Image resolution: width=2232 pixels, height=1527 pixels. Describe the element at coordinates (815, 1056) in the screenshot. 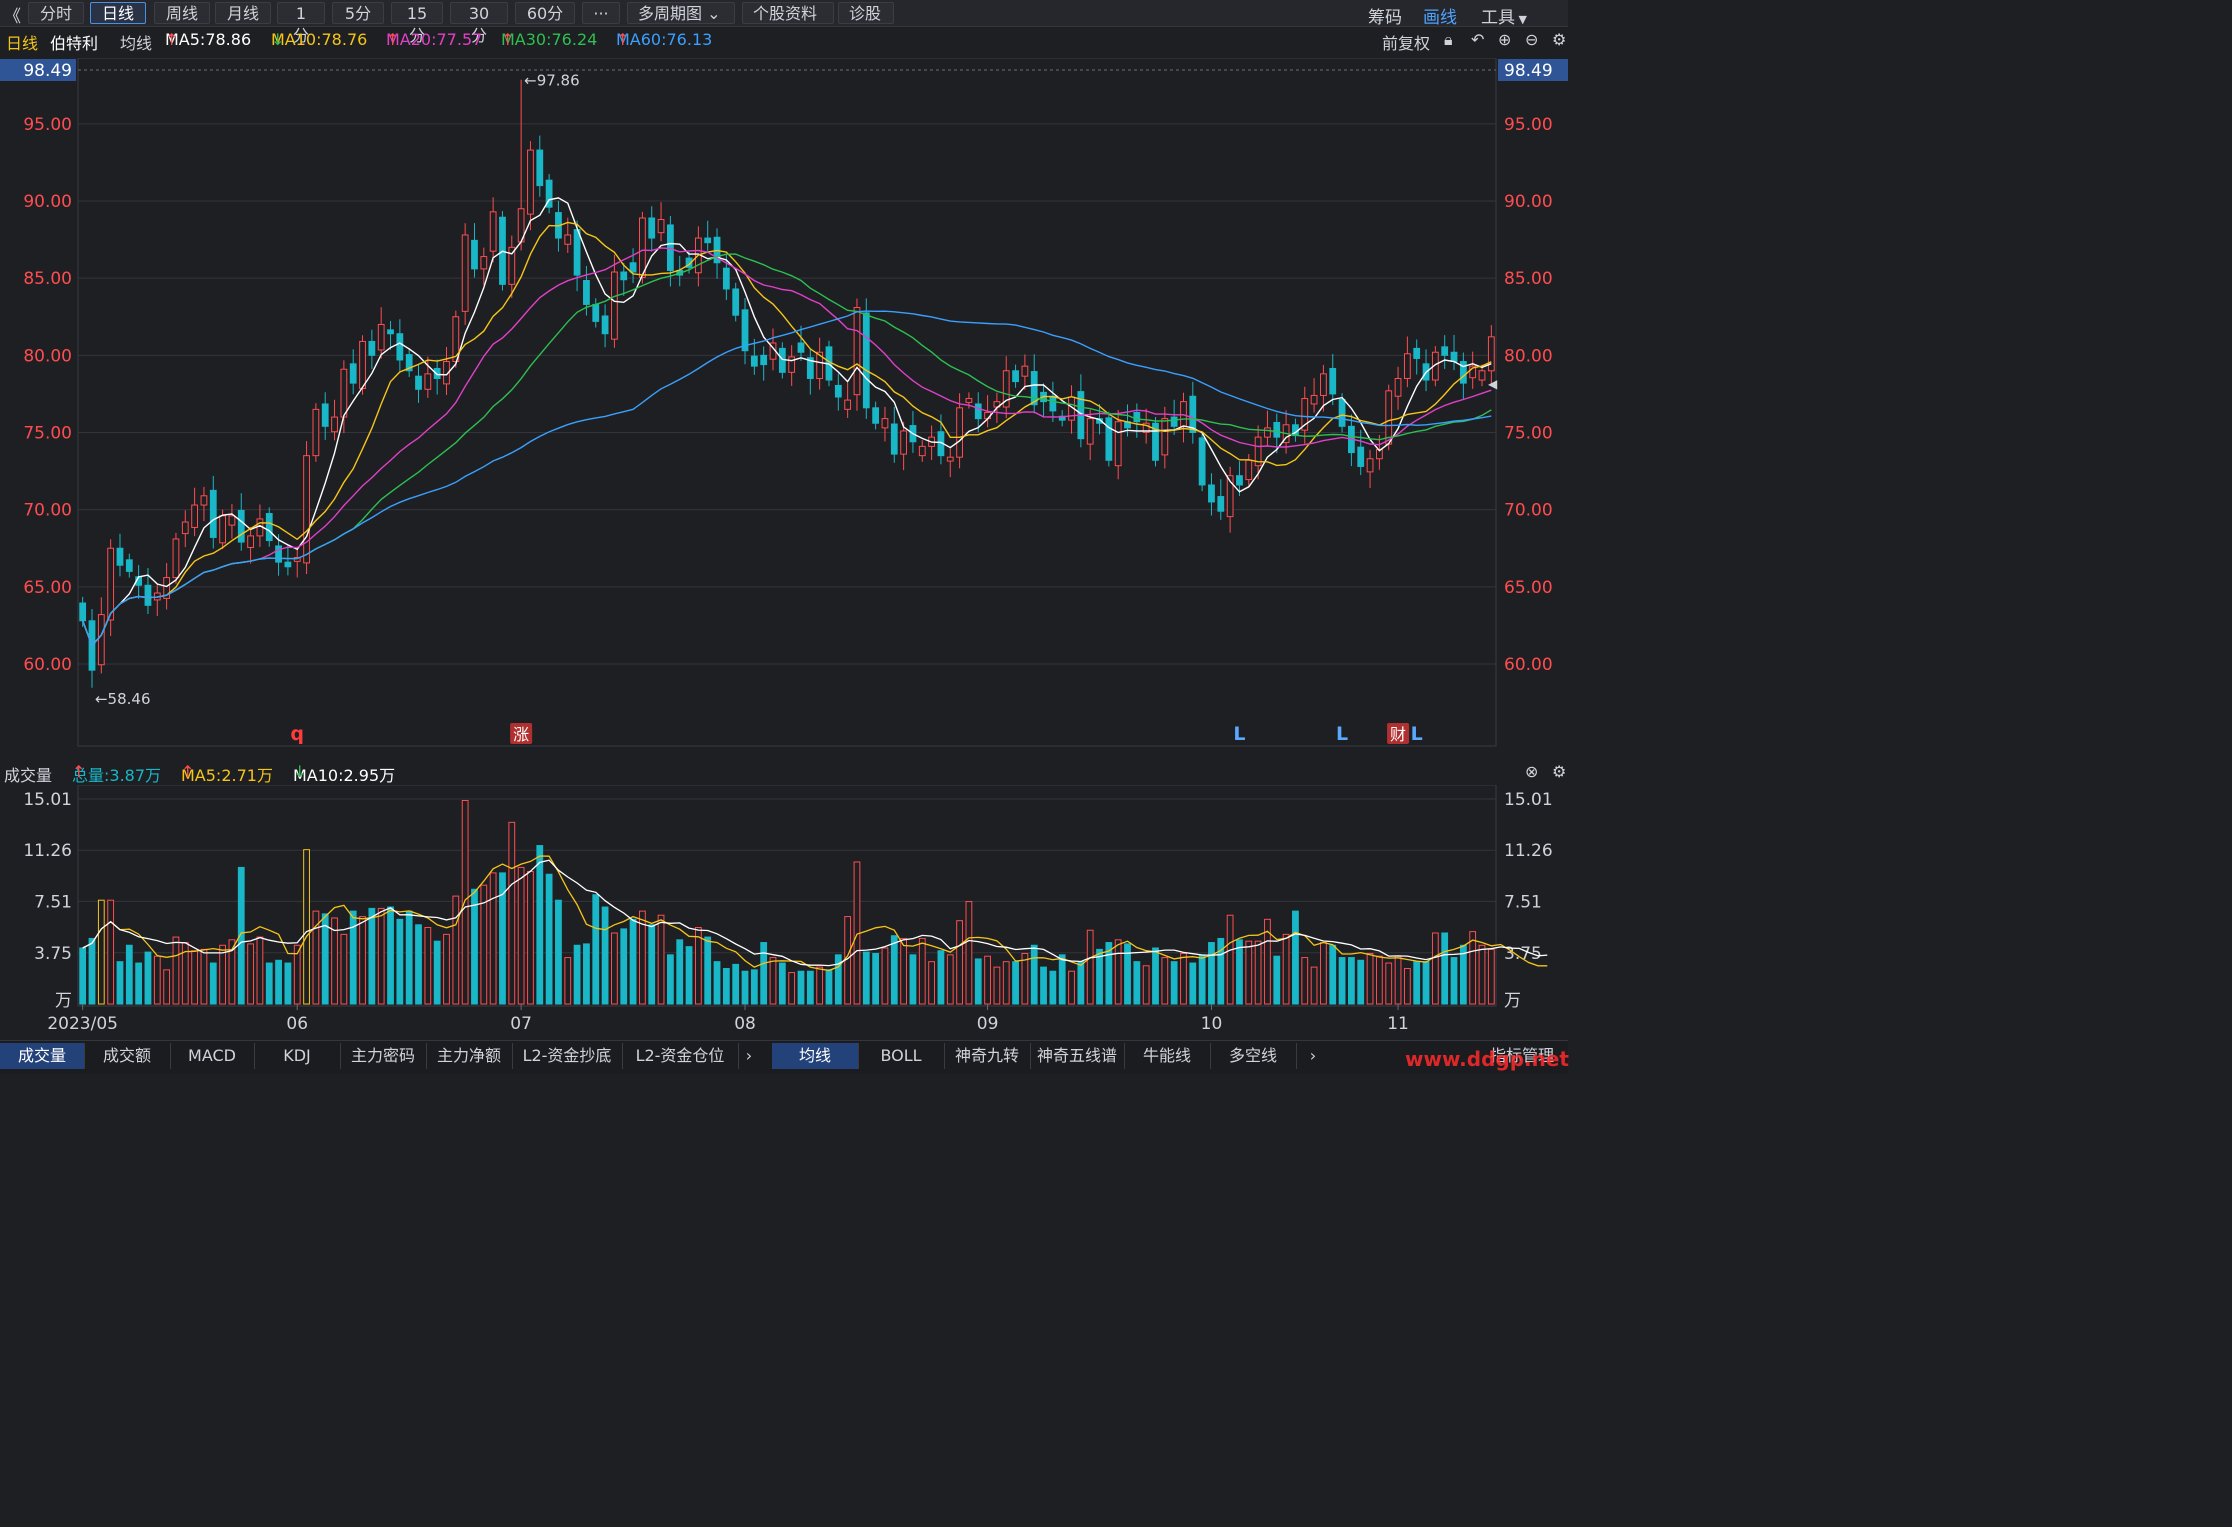

I see `overlay-tab-0: 均线` at that location.